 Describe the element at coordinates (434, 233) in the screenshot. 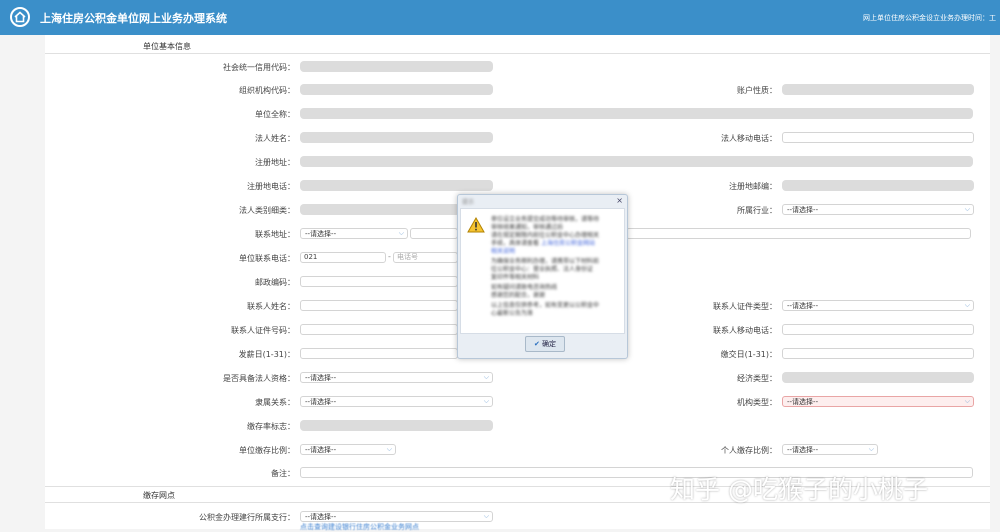

I see `contact-address-input` at that location.